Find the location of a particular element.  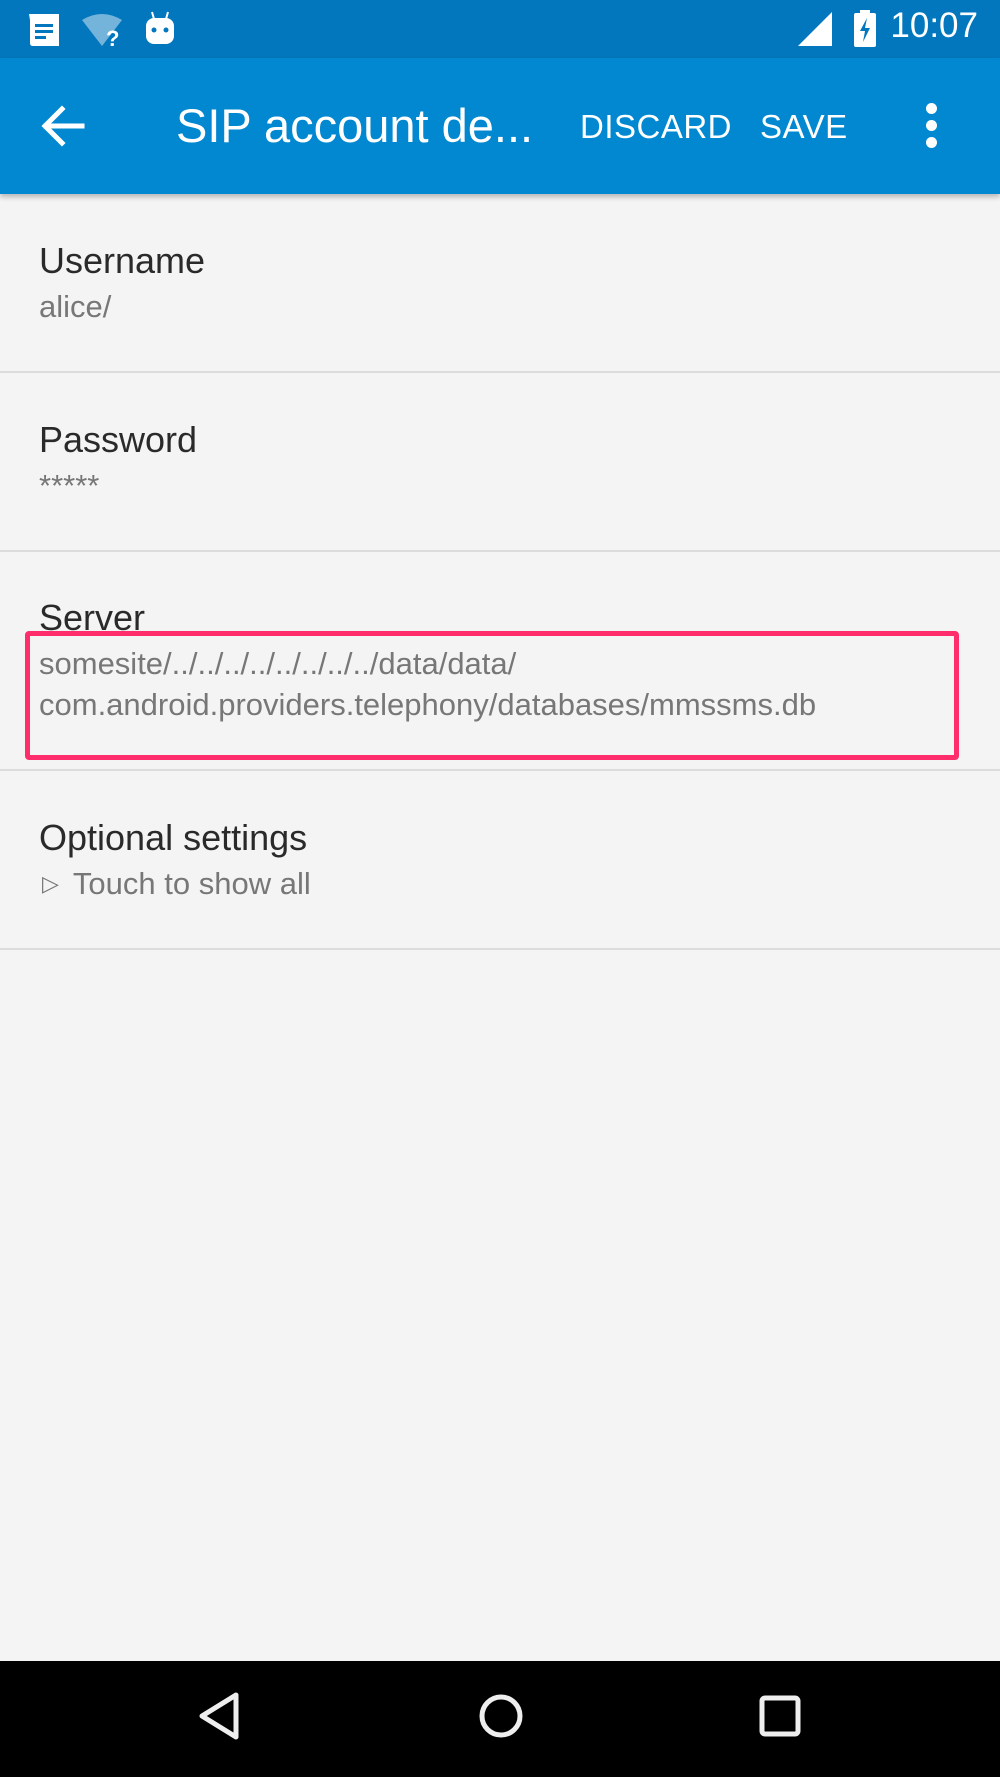

wifi-unknown-icon: ? is located at coordinates (103, 32).